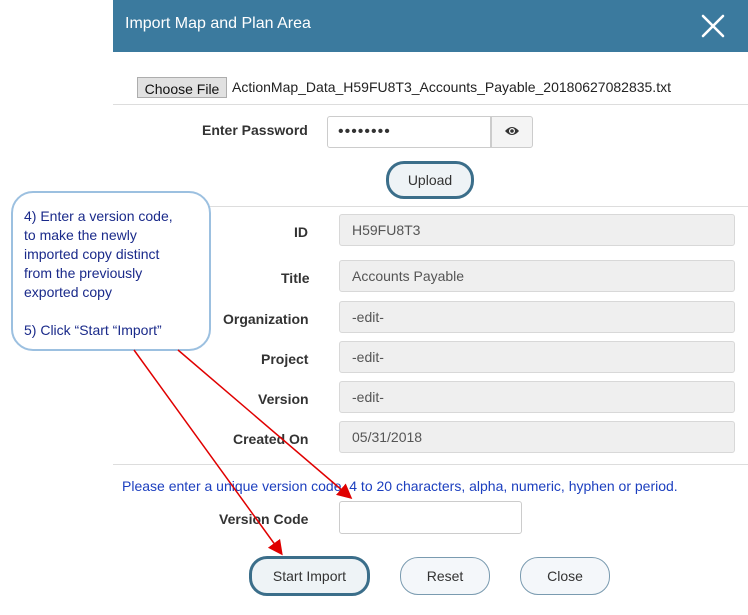 This screenshot has height=615, width=748. I want to click on callout-arrows, so click(243, 452).